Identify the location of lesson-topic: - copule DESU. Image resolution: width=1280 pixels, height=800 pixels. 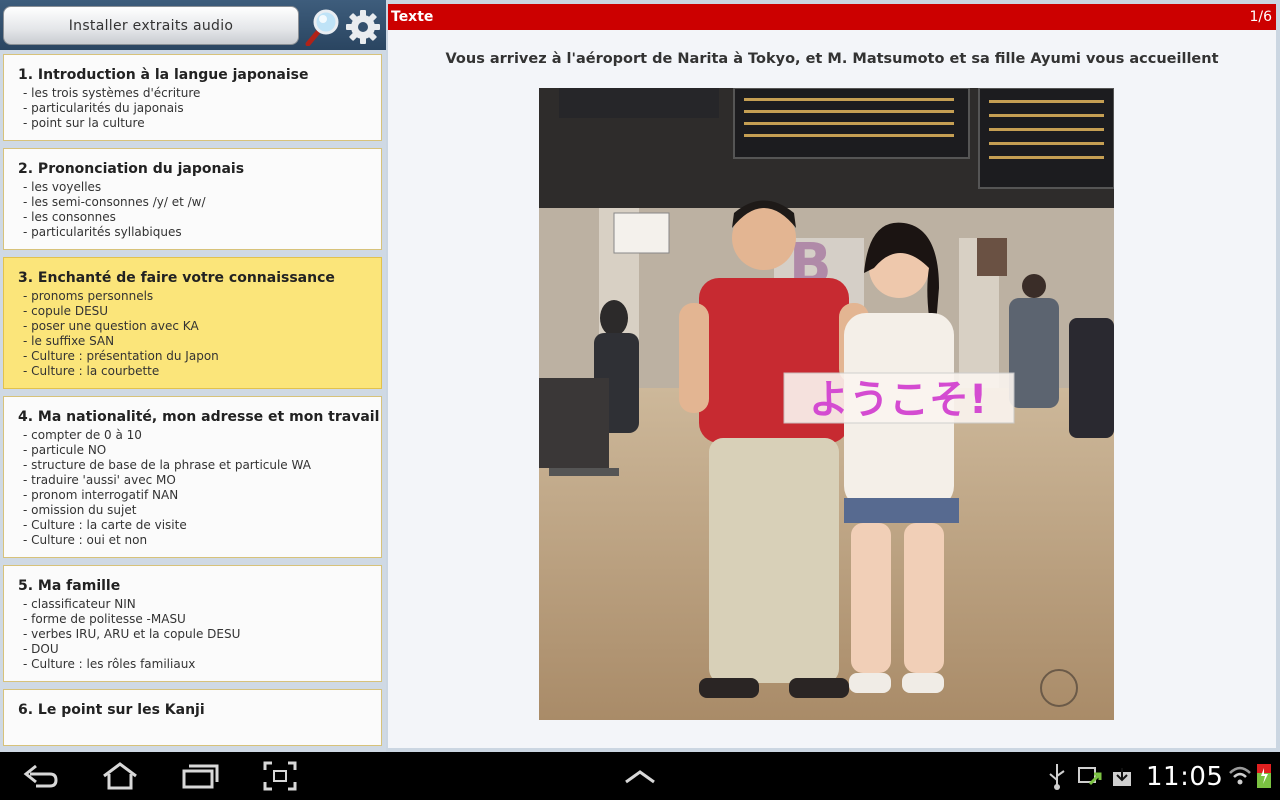
(66, 311).